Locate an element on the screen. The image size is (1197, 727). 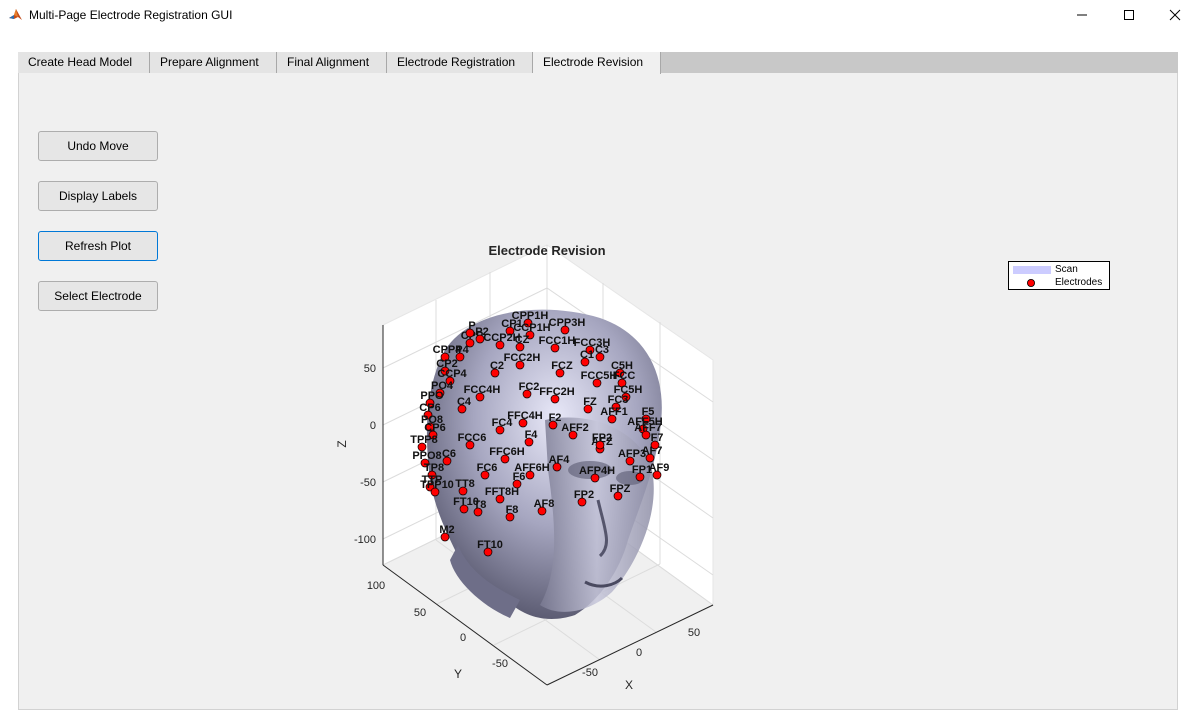
plot-title: Electrode Revision is located at coordinates (546, 250).